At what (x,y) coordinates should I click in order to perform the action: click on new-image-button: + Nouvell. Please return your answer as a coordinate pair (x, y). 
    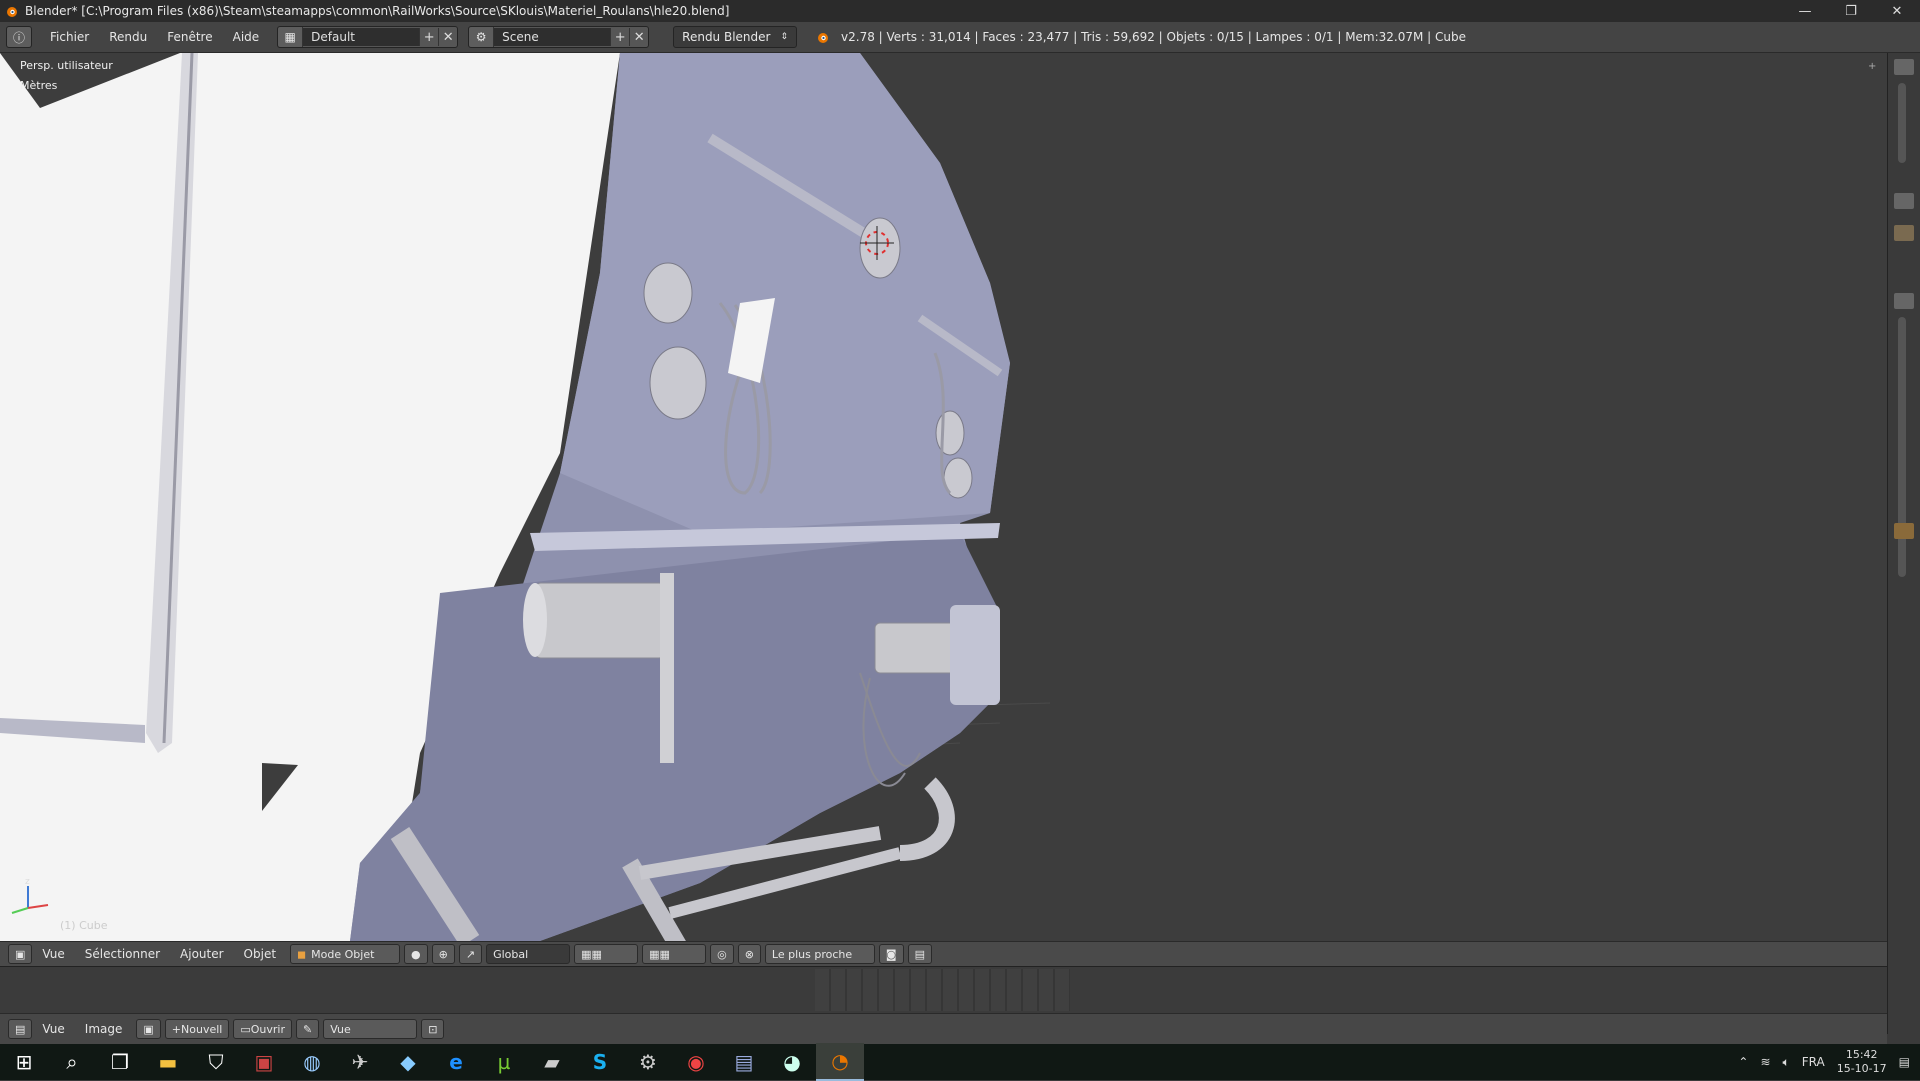
    Looking at the image, I should click on (197, 1029).